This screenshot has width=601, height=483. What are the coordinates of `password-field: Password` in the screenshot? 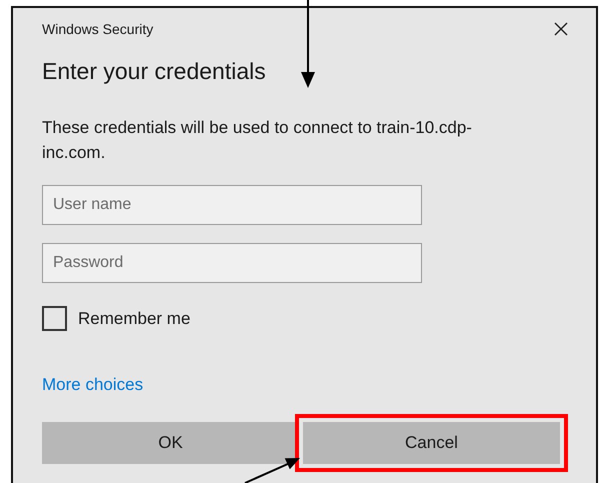 It's located at (232, 263).